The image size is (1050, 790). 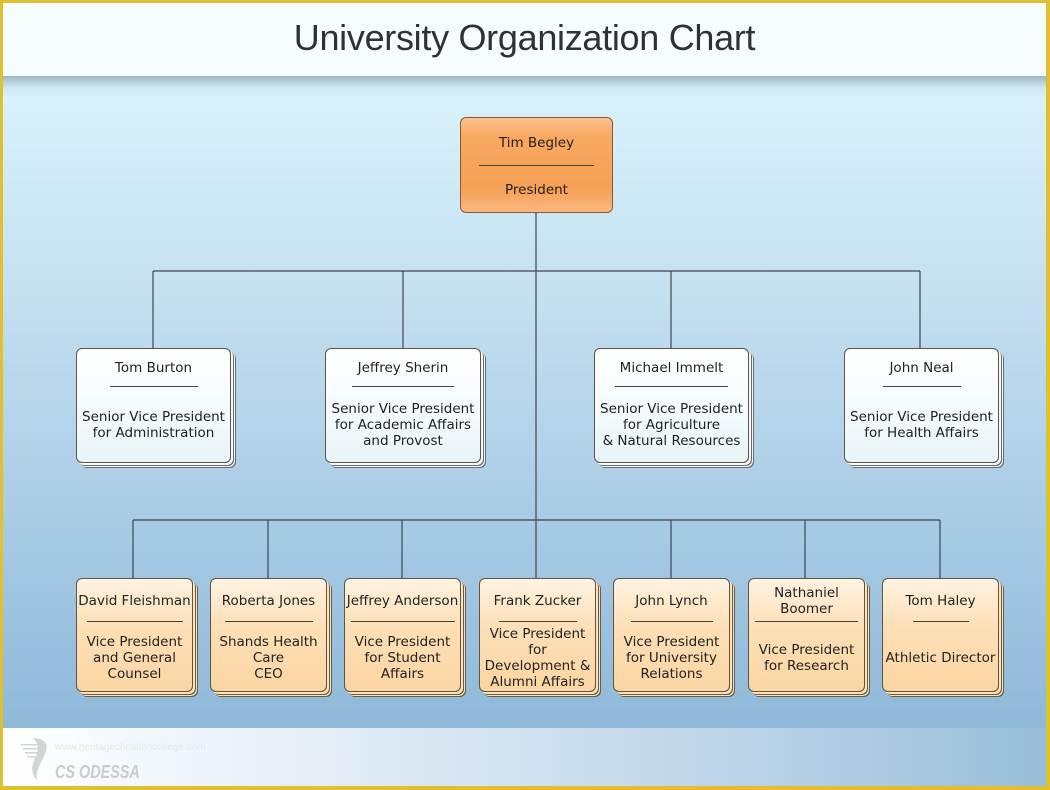 What do you see at coordinates (921, 368) in the screenshot?
I see `node-name: John Neal` at bounding box center [921, 368].